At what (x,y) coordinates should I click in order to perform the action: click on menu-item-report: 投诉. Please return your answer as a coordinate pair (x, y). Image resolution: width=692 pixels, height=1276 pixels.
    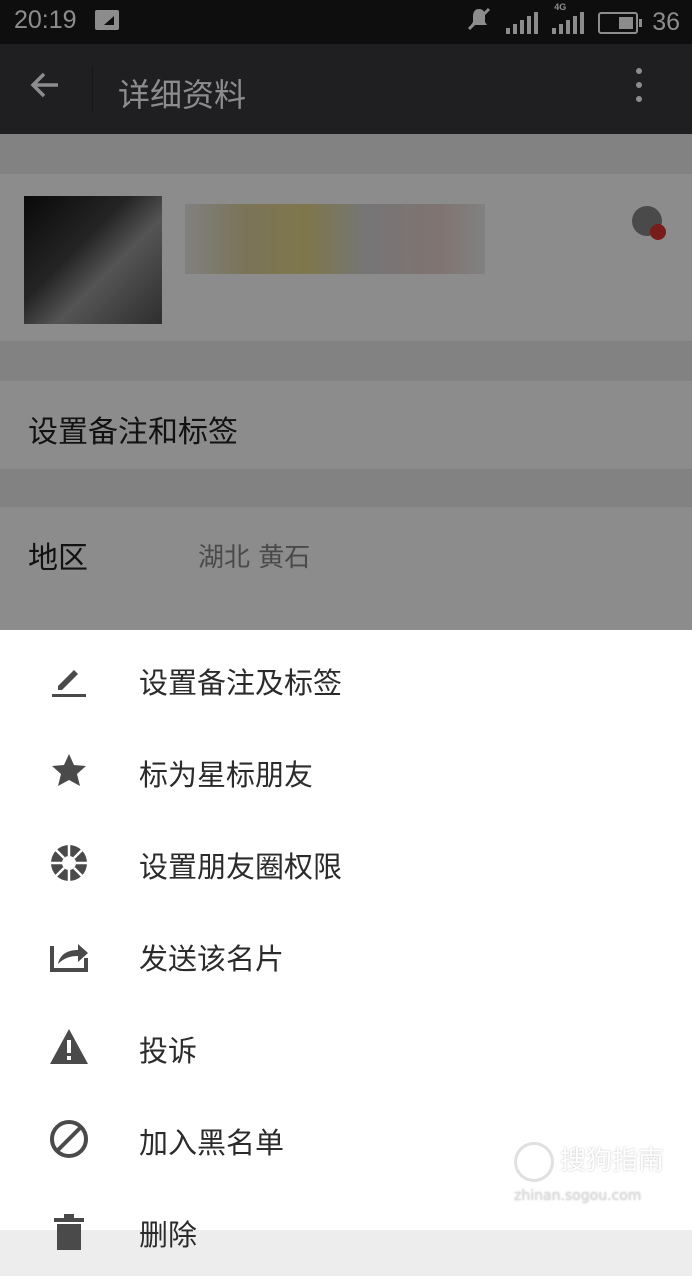
    Looking at the image, I should click on (346, 1046).